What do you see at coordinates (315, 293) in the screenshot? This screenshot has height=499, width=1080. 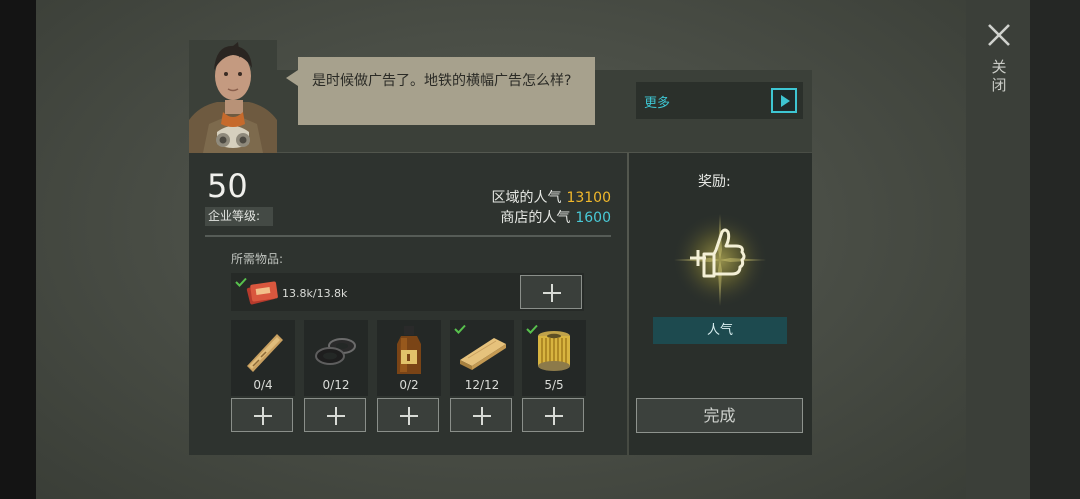 I see `ticket-amount: 13.8k/13.8k` at bounding box center [315, 293].